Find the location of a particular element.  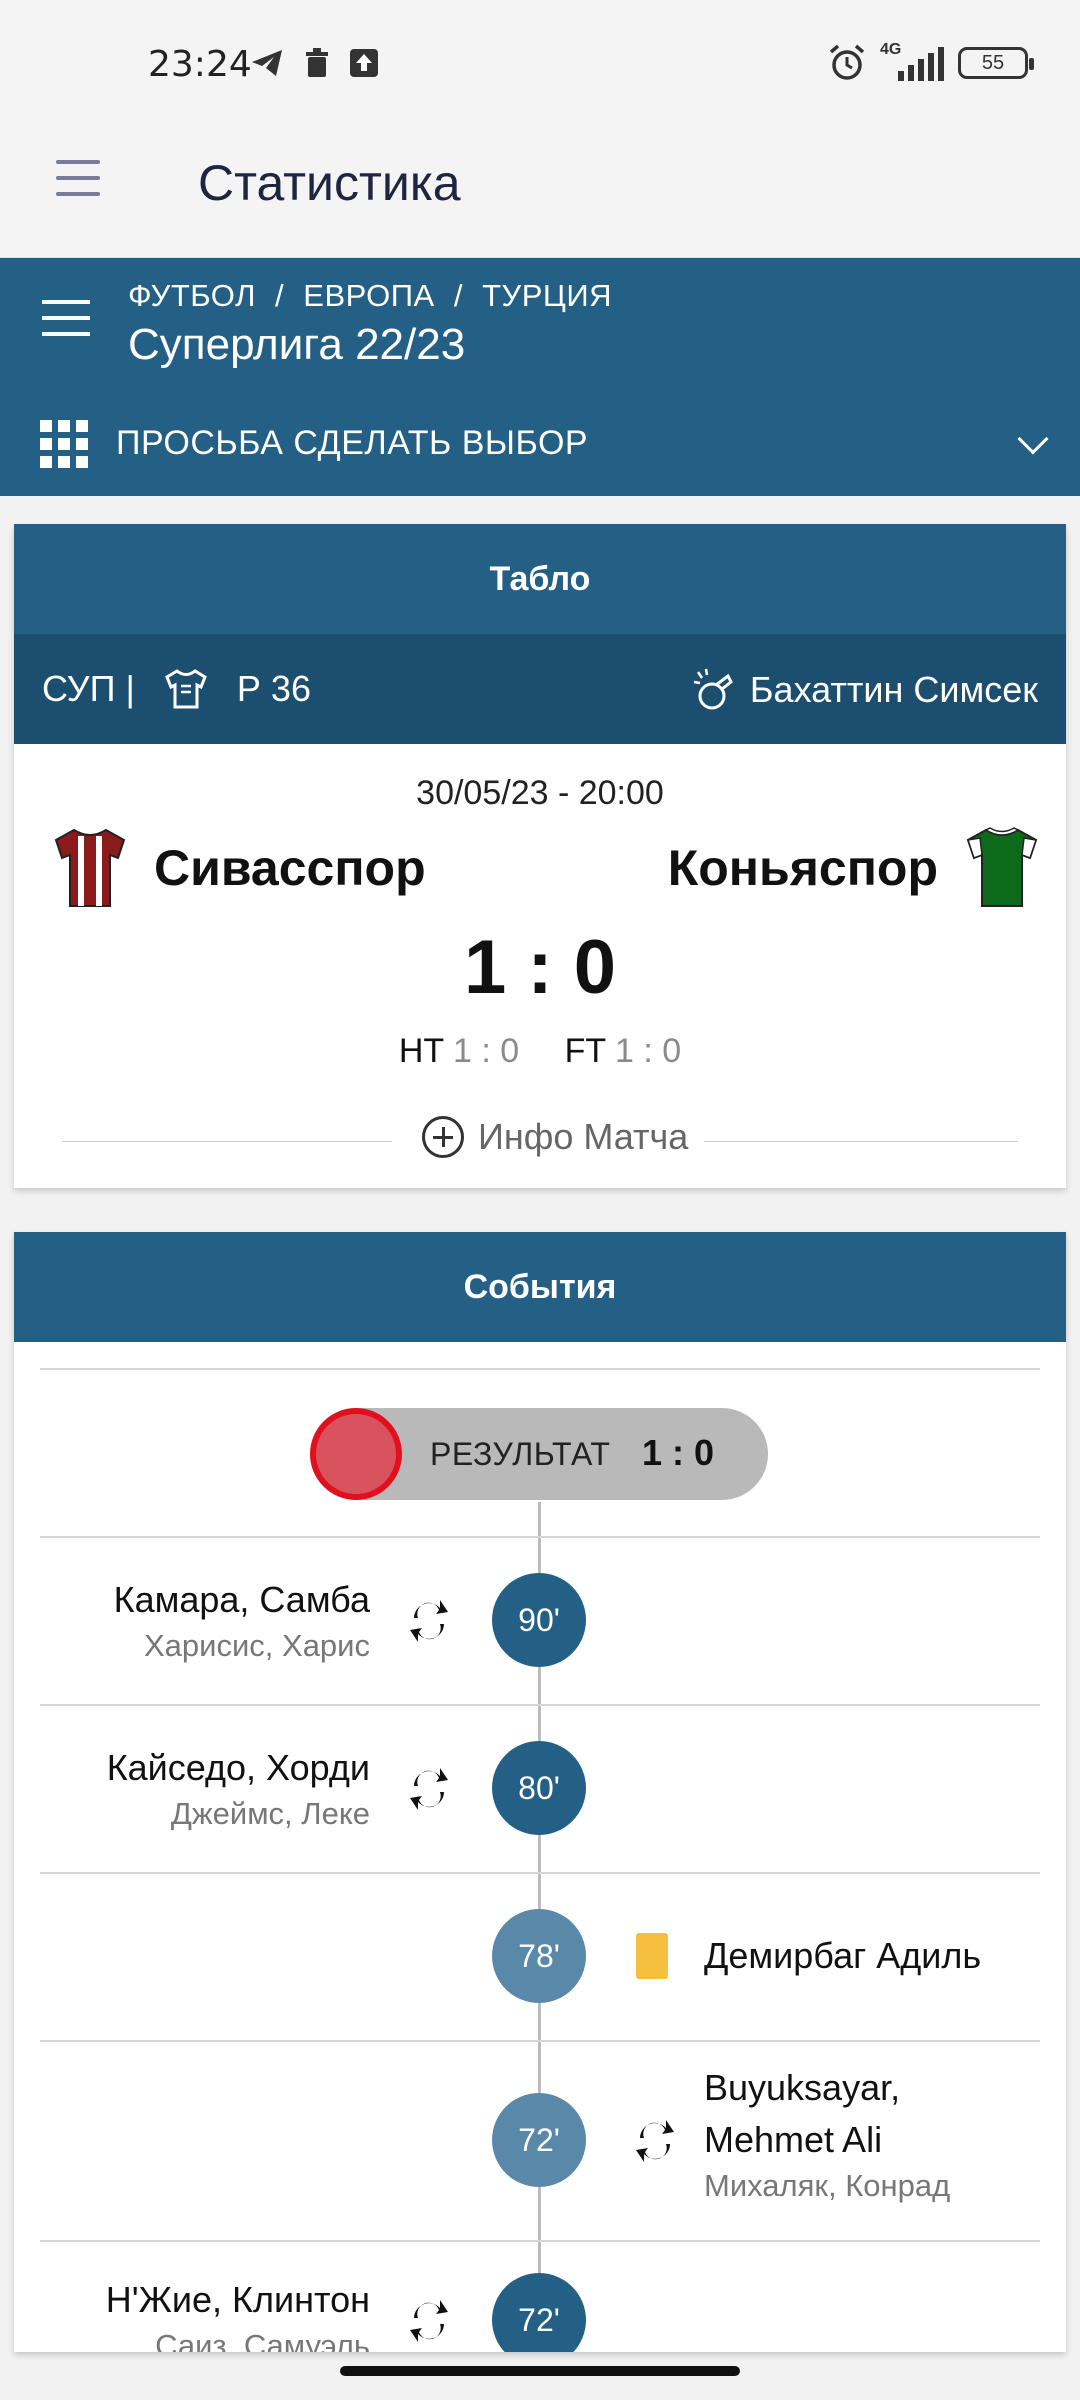

player-in: Кайседо, Хорди is located at coordinates (238, 1767).